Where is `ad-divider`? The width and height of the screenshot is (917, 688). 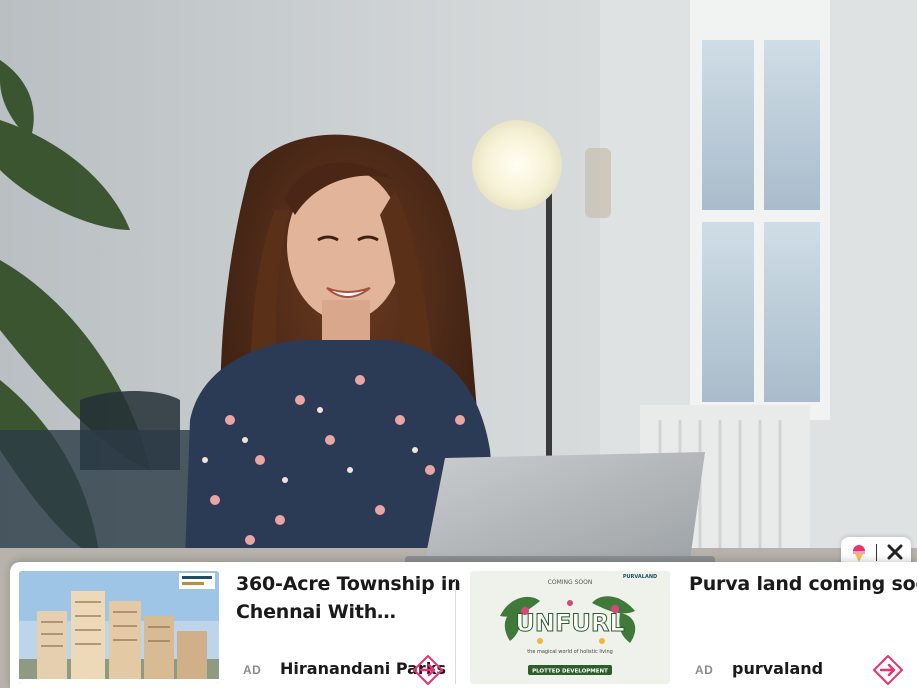 ad-divider is located at coordinates (455, 632).